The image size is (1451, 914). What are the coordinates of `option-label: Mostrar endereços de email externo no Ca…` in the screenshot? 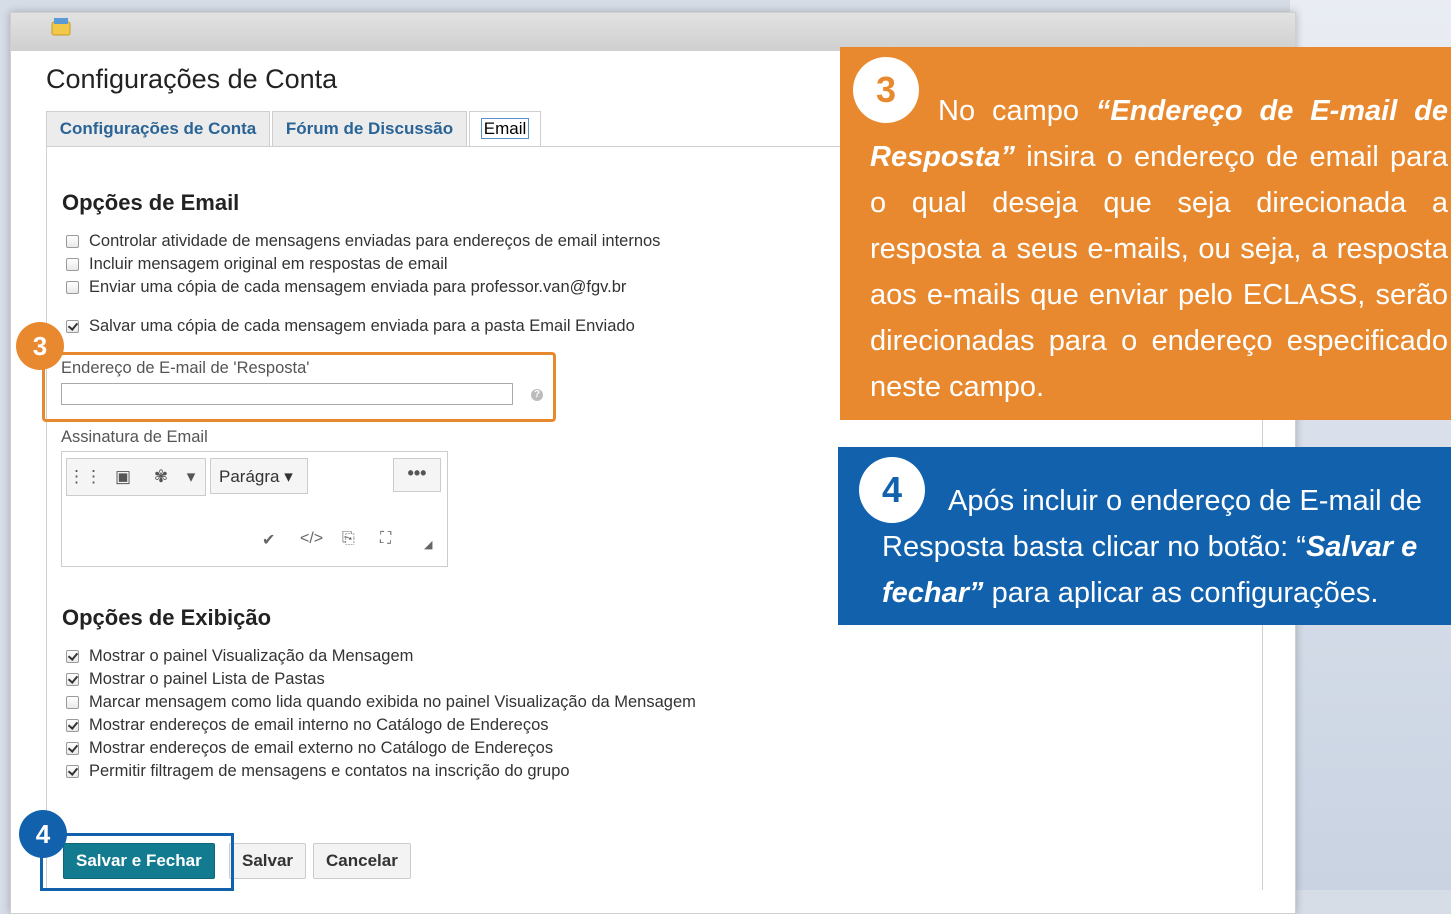 It's located at (321, 747).